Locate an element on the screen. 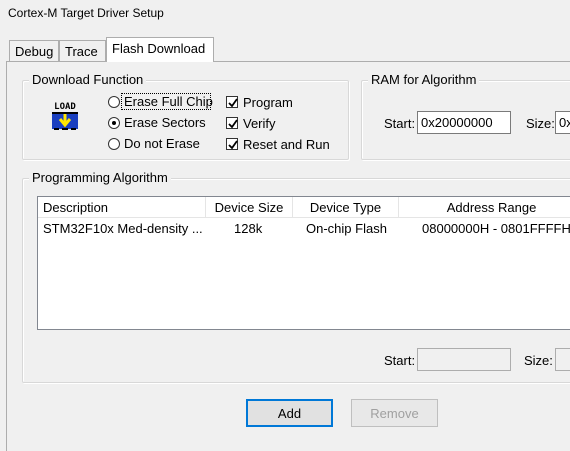 This screenshot has width=570, height=451. algo-size-input is located at coordinates (562, 359).